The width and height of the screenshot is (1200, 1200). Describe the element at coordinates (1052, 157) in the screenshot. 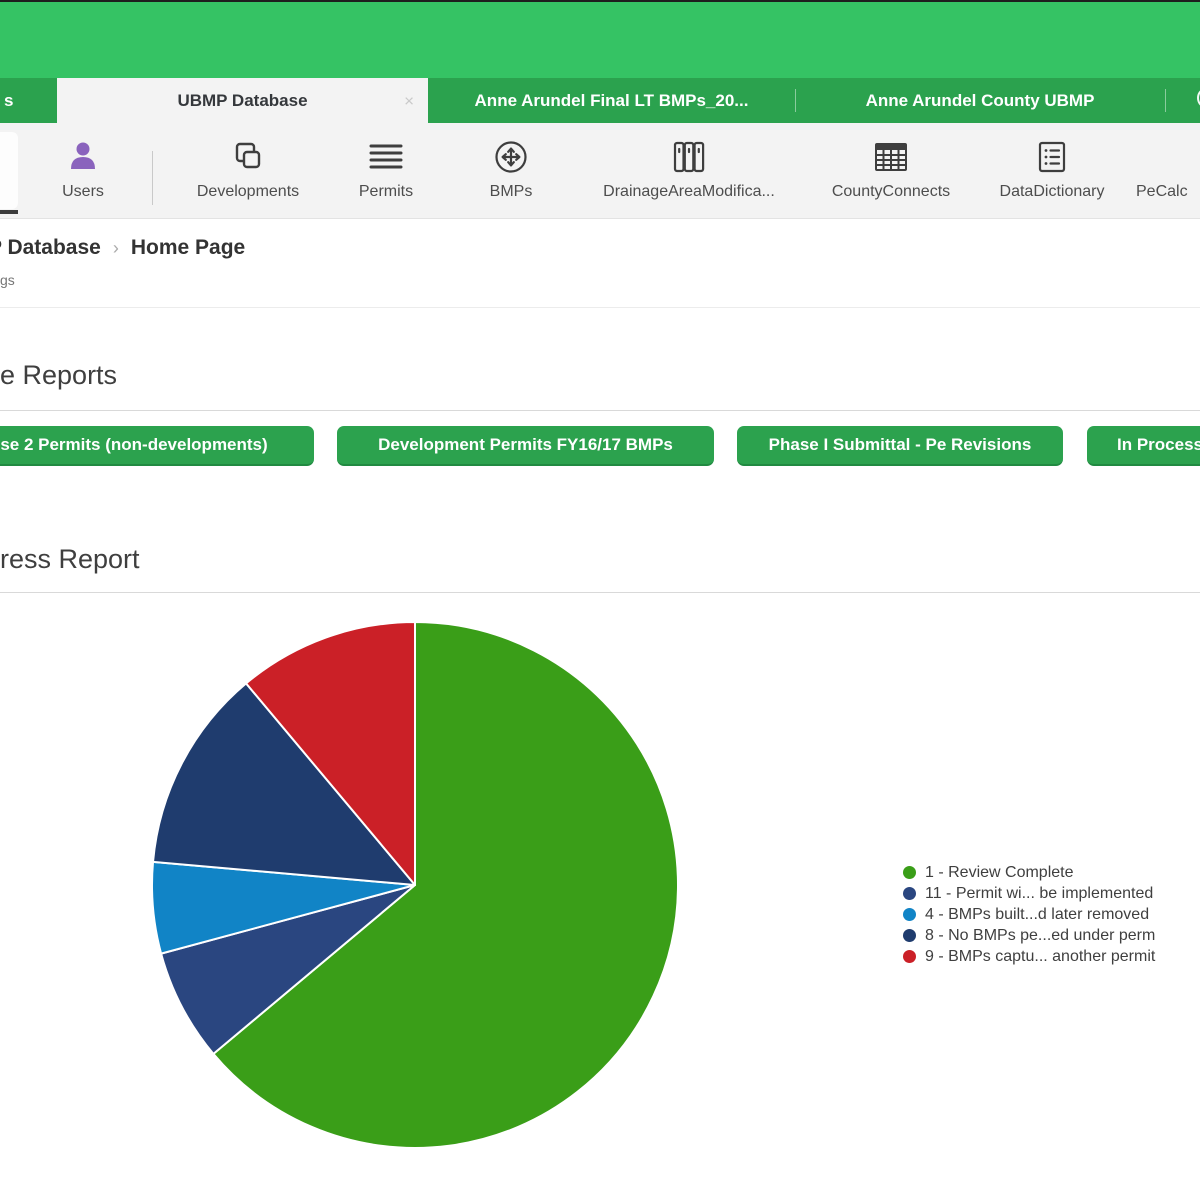

I see `list-document-icon` at that location.